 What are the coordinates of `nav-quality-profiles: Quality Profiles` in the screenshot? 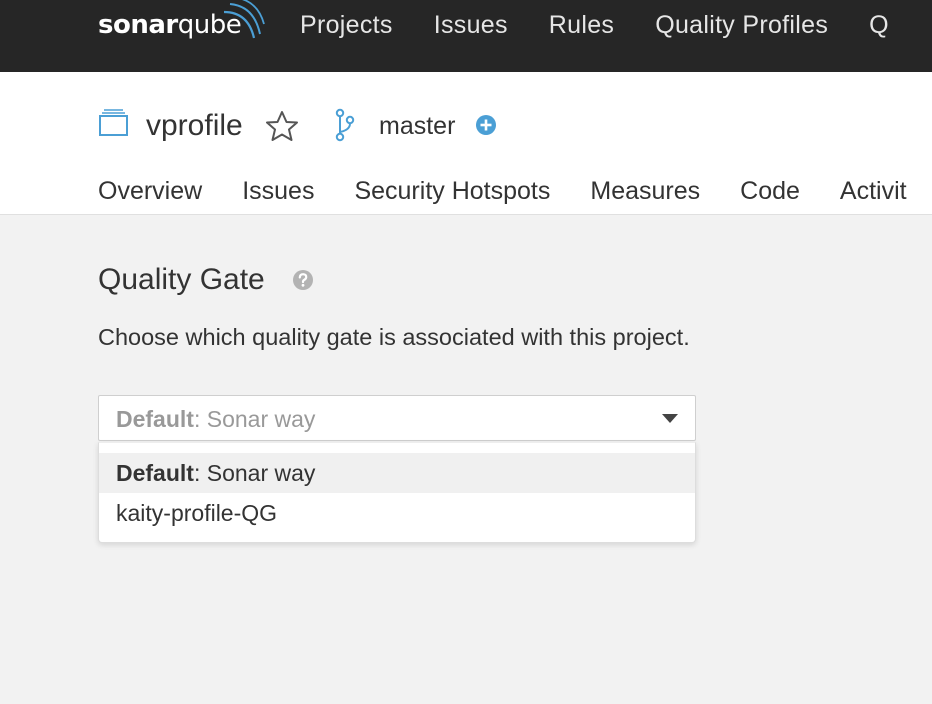 It's located at (741, 25).